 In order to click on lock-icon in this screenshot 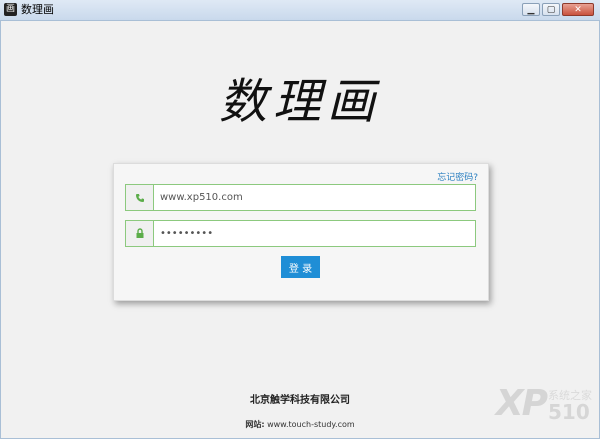, I will do `click(140, 233)`.